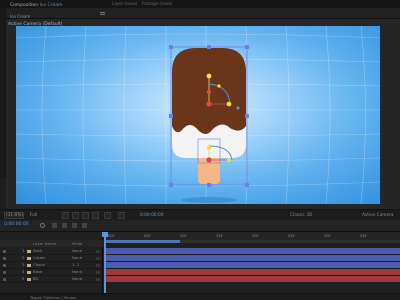  Describe the element at coordinates (23, 271) in the screenshot. I see `layer-index: 4` at that location.